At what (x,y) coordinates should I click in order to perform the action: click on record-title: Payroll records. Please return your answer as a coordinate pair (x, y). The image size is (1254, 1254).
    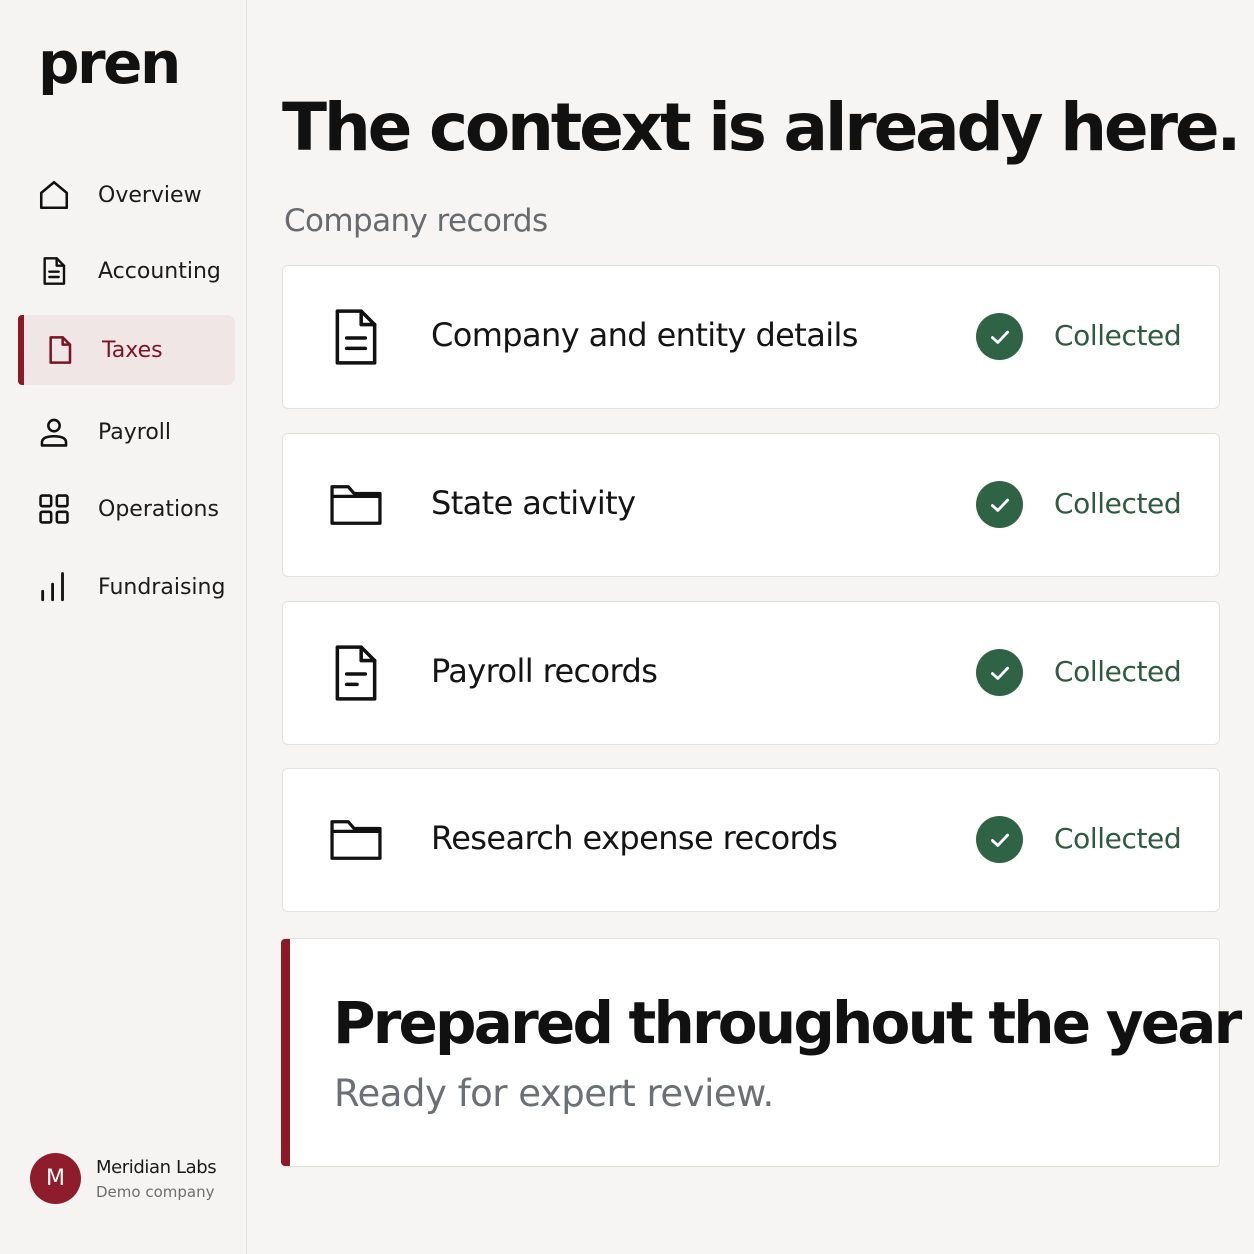
    Looking at the image, I should click on (544, 671).